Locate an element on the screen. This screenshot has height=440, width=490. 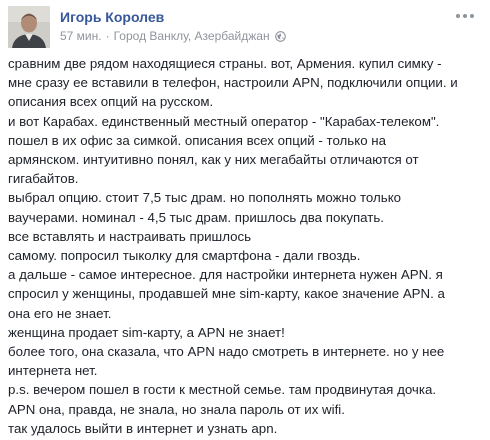
post-text-line: интернета нет. is located at coordinates (53, 371).